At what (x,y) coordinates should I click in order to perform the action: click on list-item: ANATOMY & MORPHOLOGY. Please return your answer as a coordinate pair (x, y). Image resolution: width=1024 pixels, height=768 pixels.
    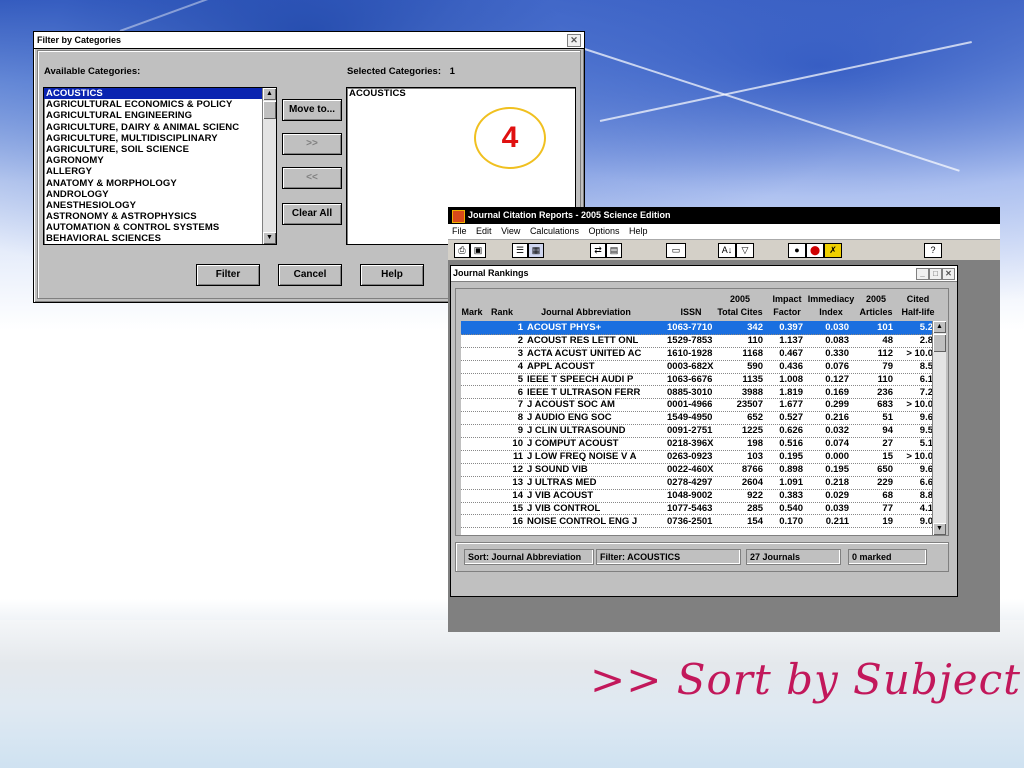
    Looking at the image, I should click on (160, 183).